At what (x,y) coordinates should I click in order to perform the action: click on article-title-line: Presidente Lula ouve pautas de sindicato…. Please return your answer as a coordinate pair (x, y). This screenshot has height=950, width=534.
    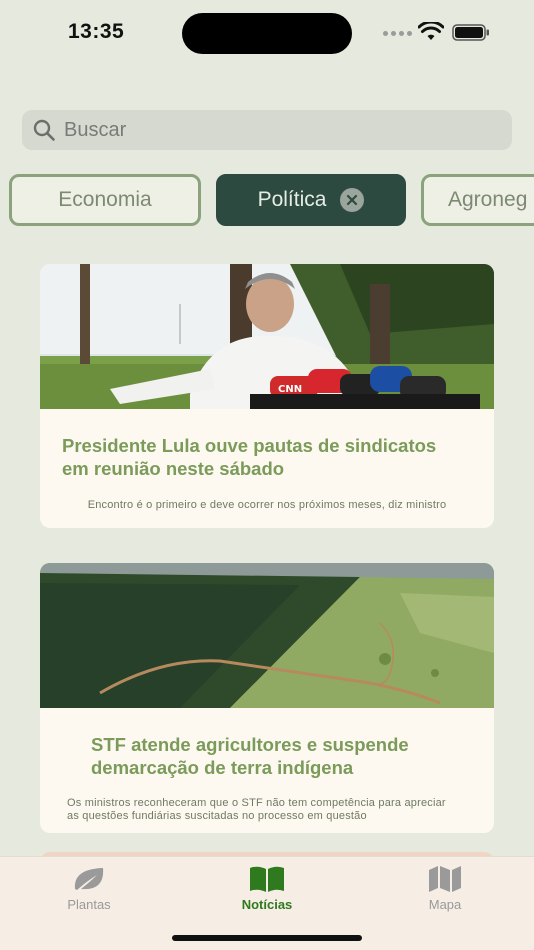
    Looking at the image, I should click on (249, 445).